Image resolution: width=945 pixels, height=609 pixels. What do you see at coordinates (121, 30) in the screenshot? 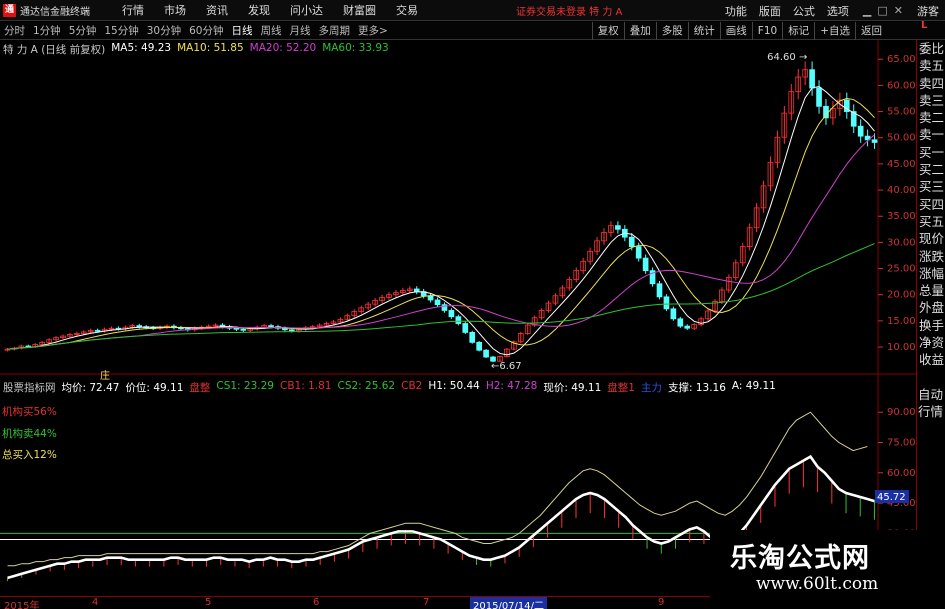
I see `period-tab: 15分钟` at bounding box center [121, 30].